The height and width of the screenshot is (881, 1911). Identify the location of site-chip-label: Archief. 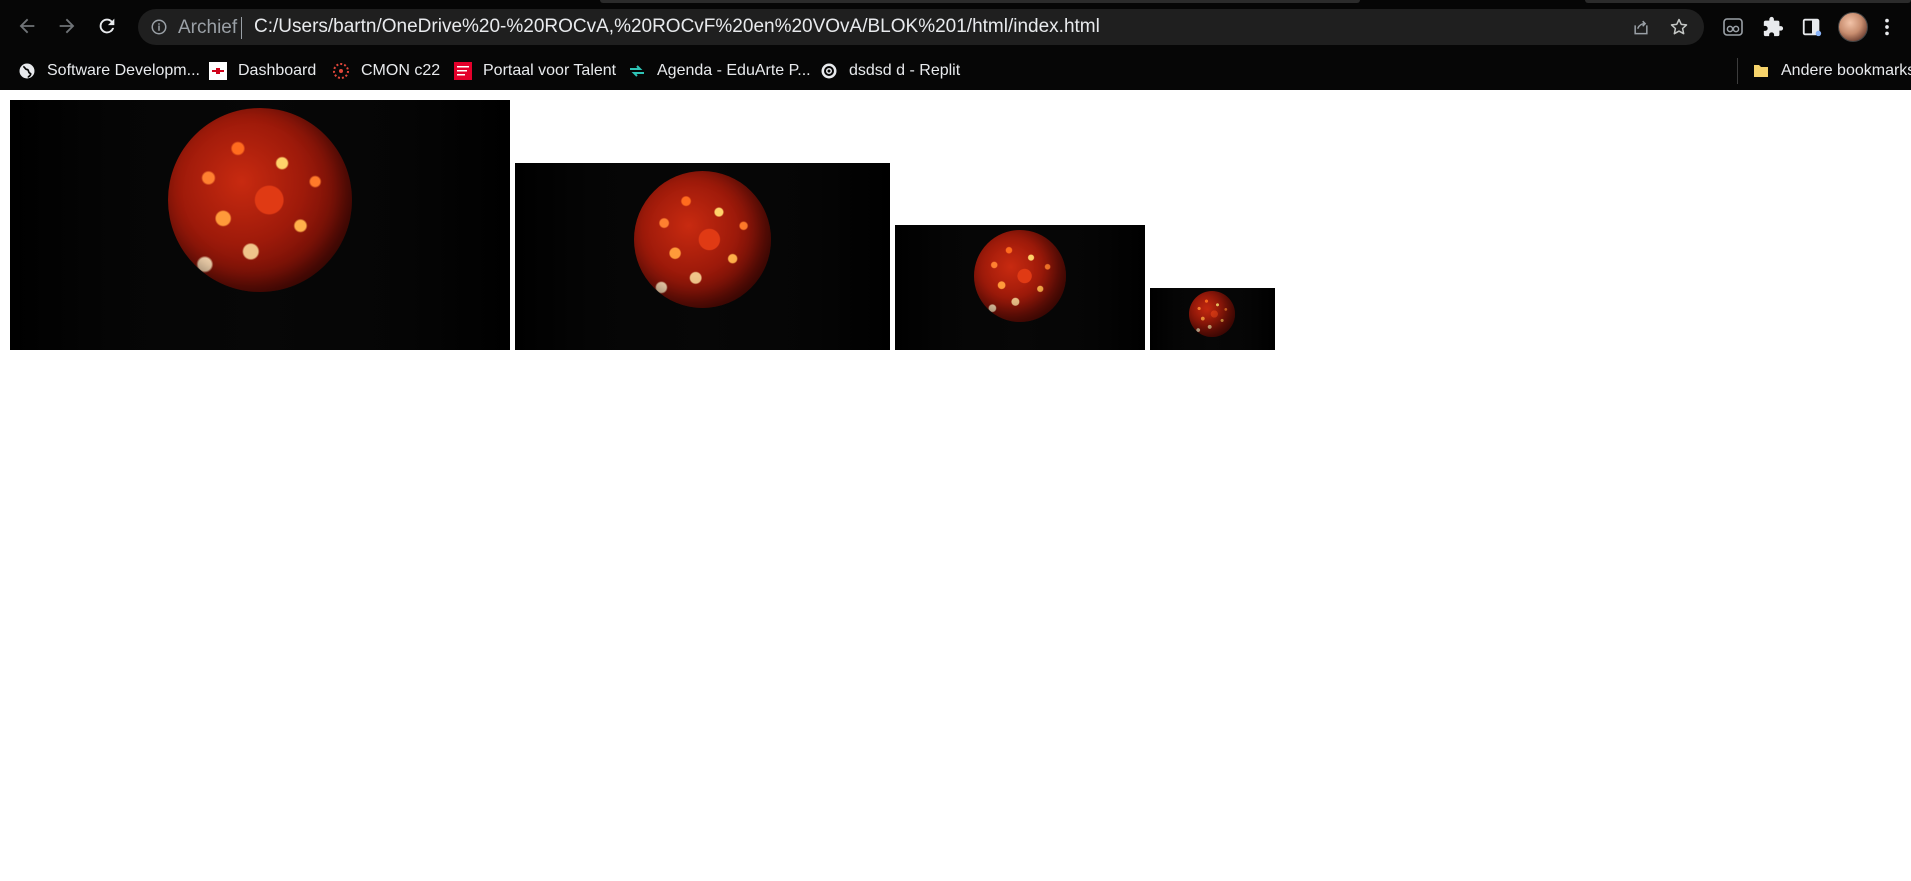
(207, 28).